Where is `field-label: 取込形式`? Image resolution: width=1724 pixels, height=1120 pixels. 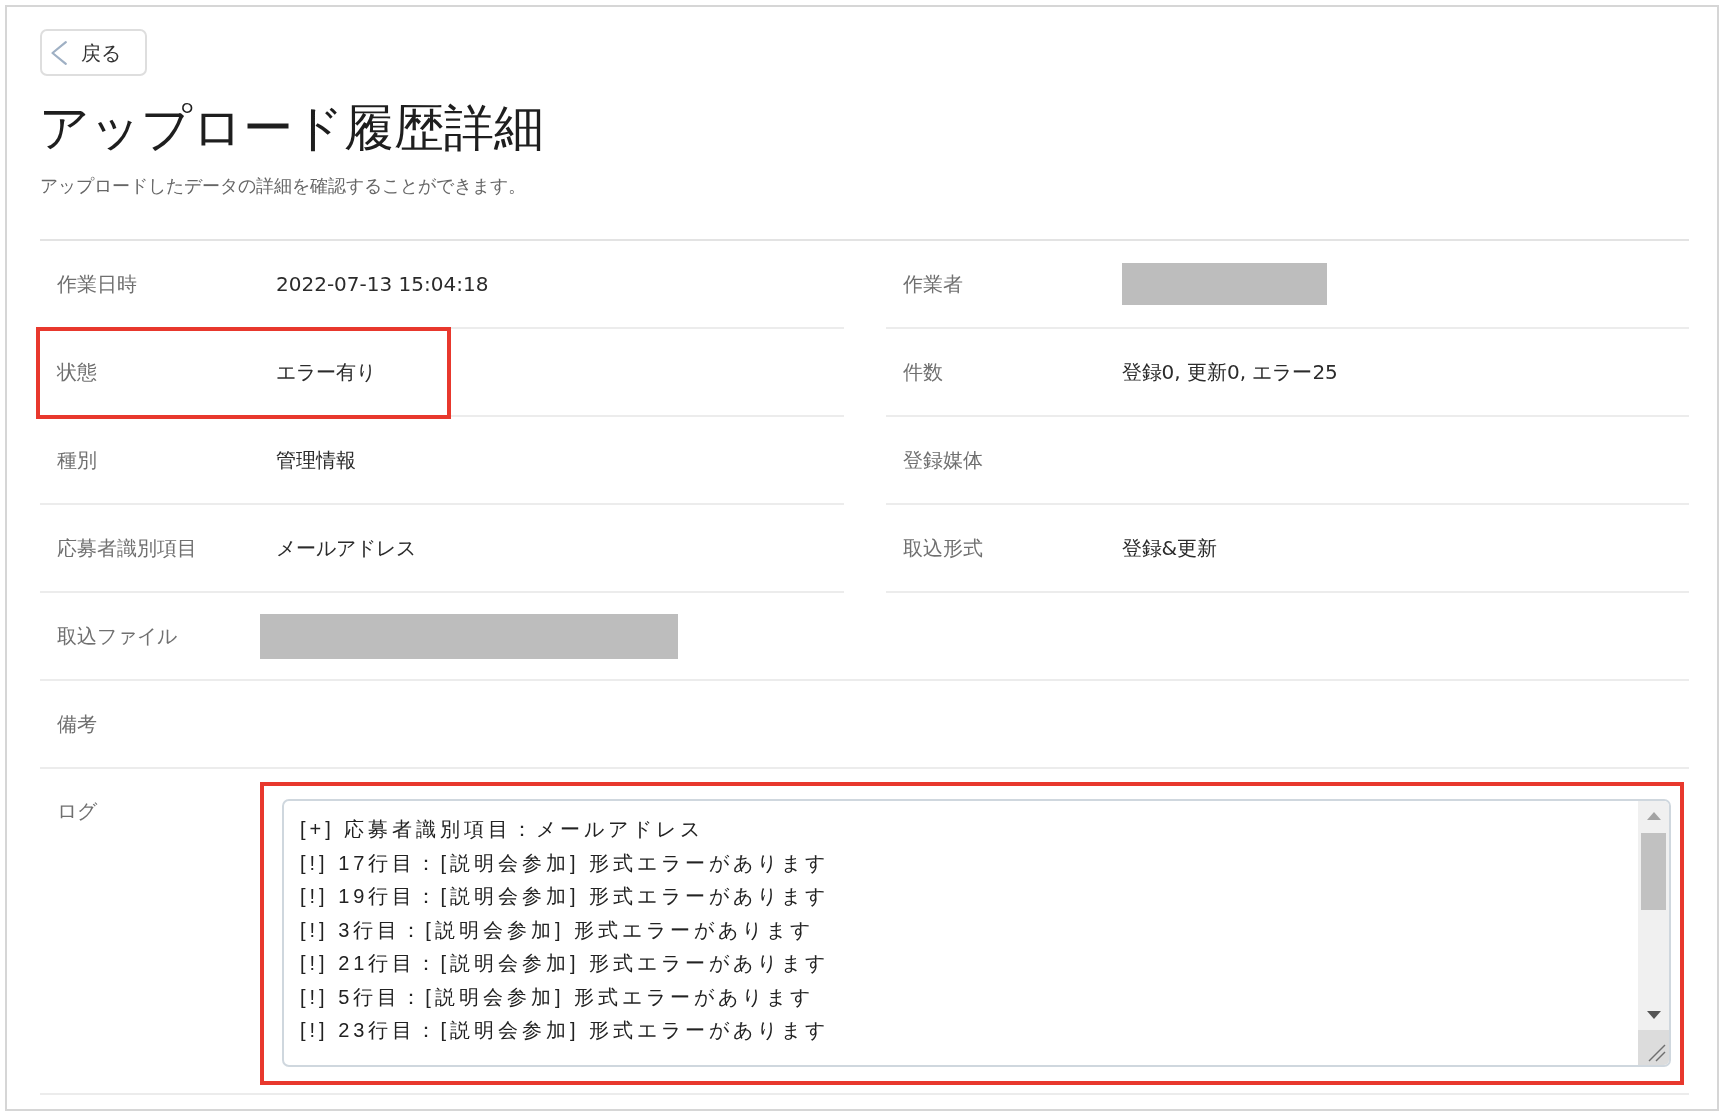 field-label: 取込形式 is located at coordinates (942, 548).